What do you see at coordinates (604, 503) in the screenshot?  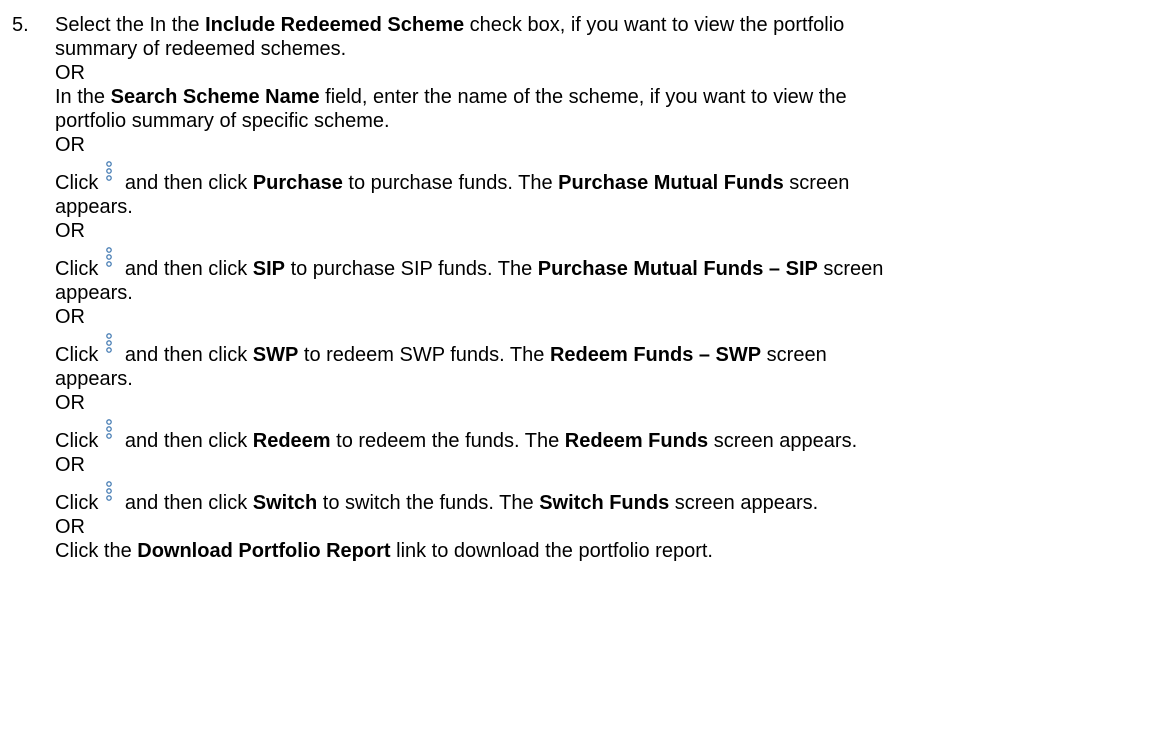 I see `switch-funds-term: Switch Funds` at bounding box center [604, 503].